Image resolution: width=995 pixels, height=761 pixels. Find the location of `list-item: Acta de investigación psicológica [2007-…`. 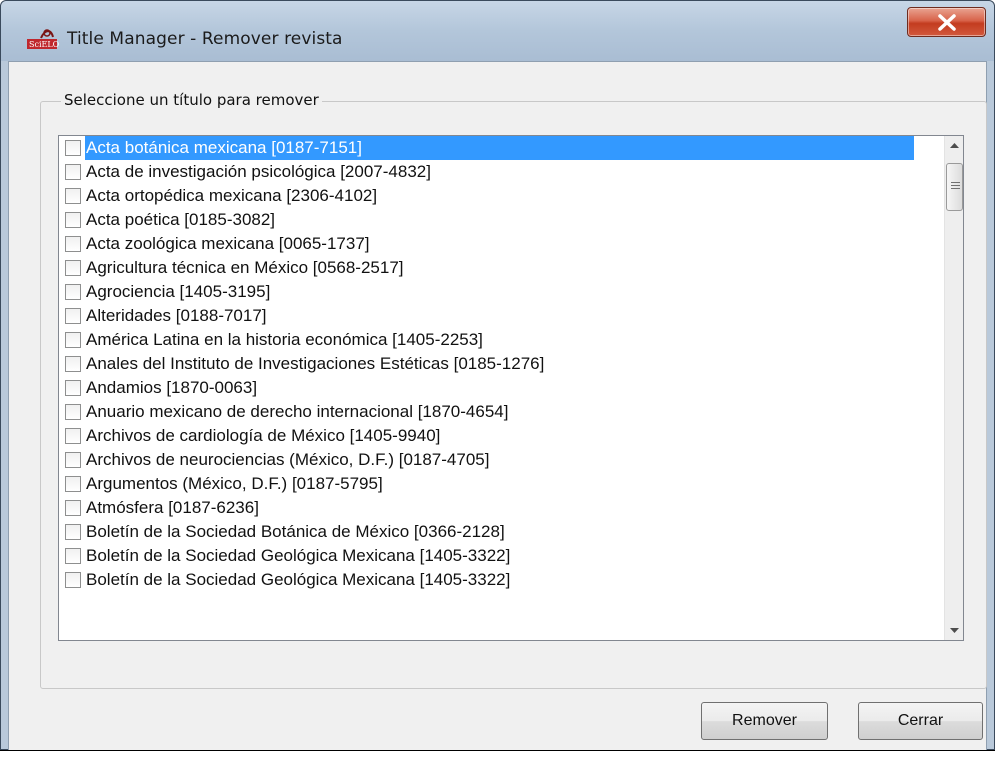

list-item: Acta de investigación psicológica [2007-… is located at coordinates (501, 172).